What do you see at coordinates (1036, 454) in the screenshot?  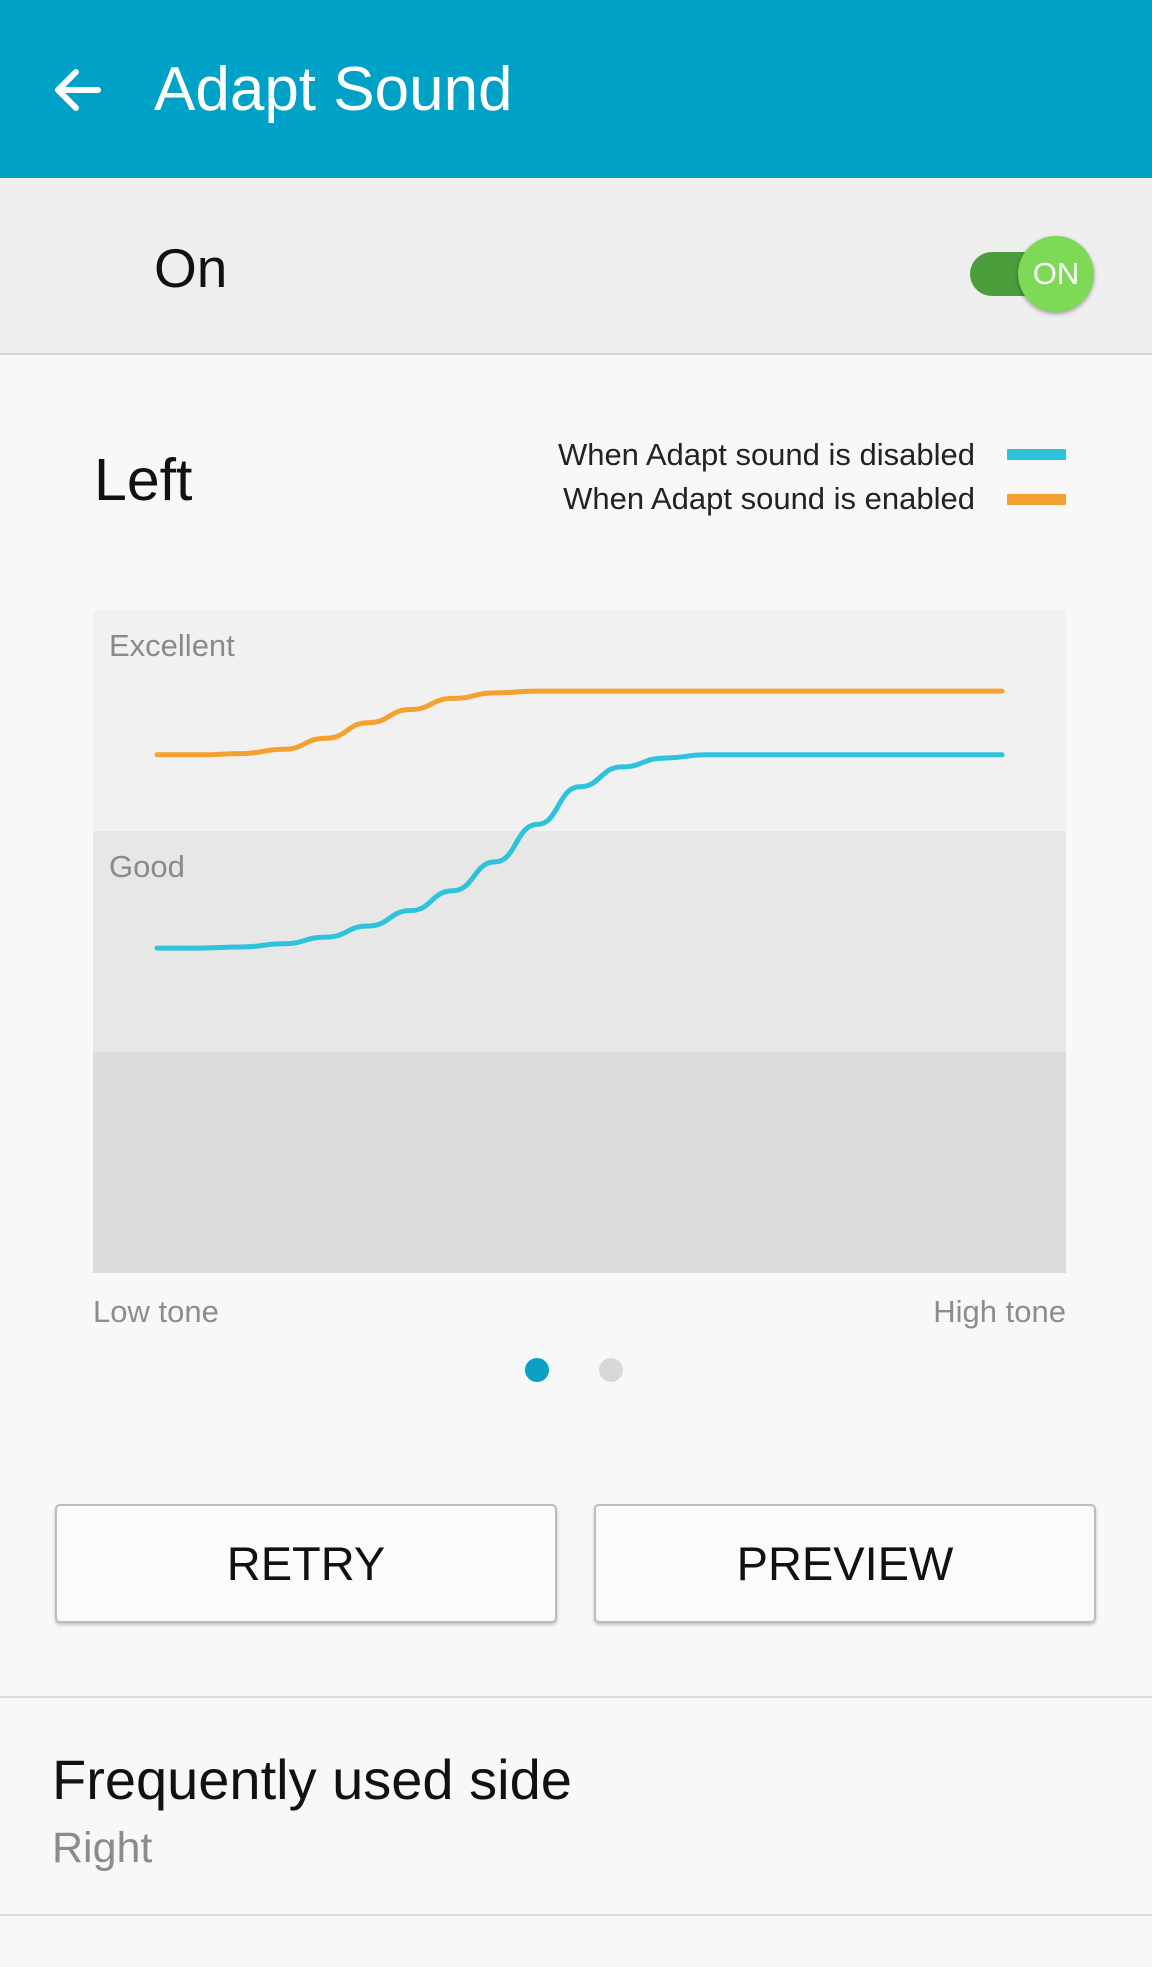 I see `legend-swatch-disabled` at bounding box center [1036, 454].